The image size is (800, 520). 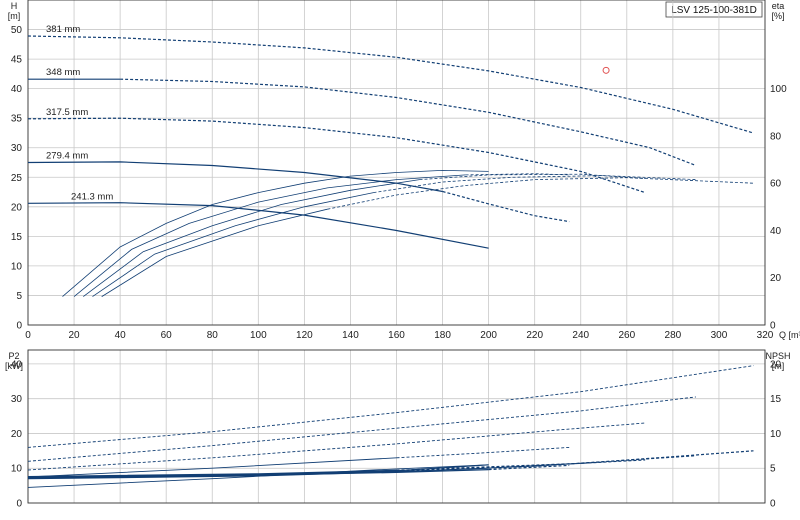 I want to click on y2-axis-label: [%], so click(x=777, y=16).